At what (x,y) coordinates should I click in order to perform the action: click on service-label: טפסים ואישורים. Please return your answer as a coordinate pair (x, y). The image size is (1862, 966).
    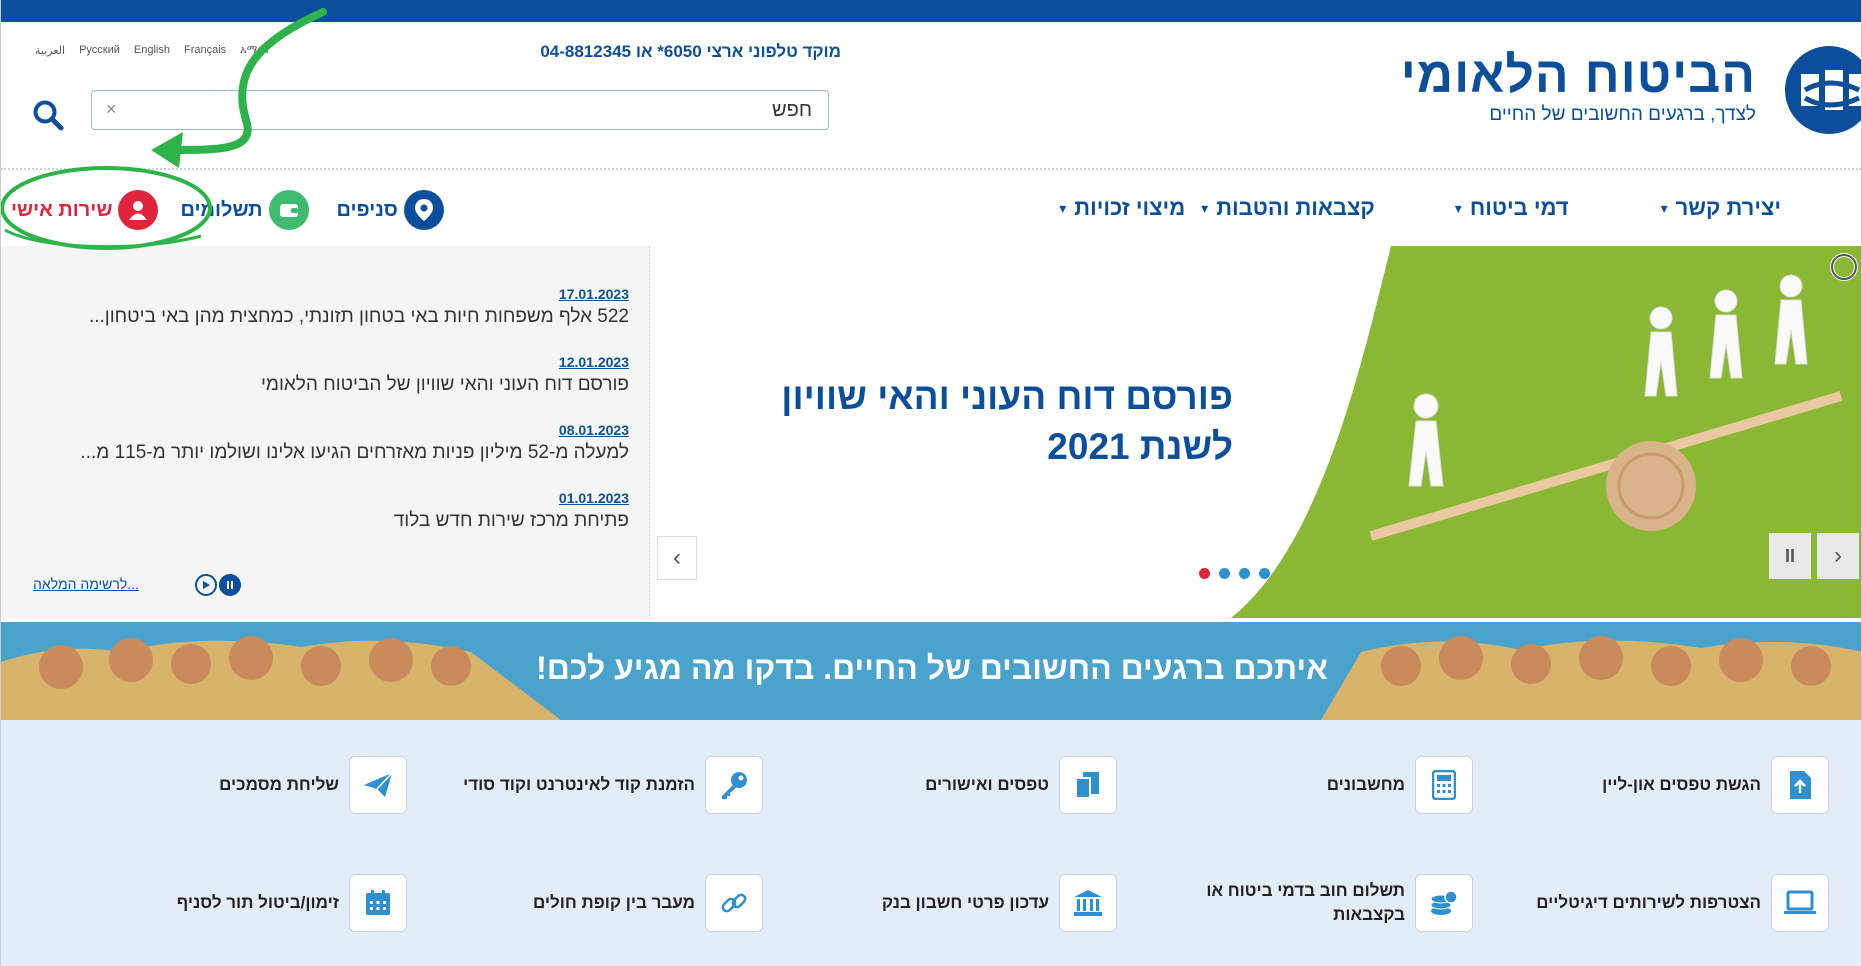
    Looking at the image, I should click on (987, 784).